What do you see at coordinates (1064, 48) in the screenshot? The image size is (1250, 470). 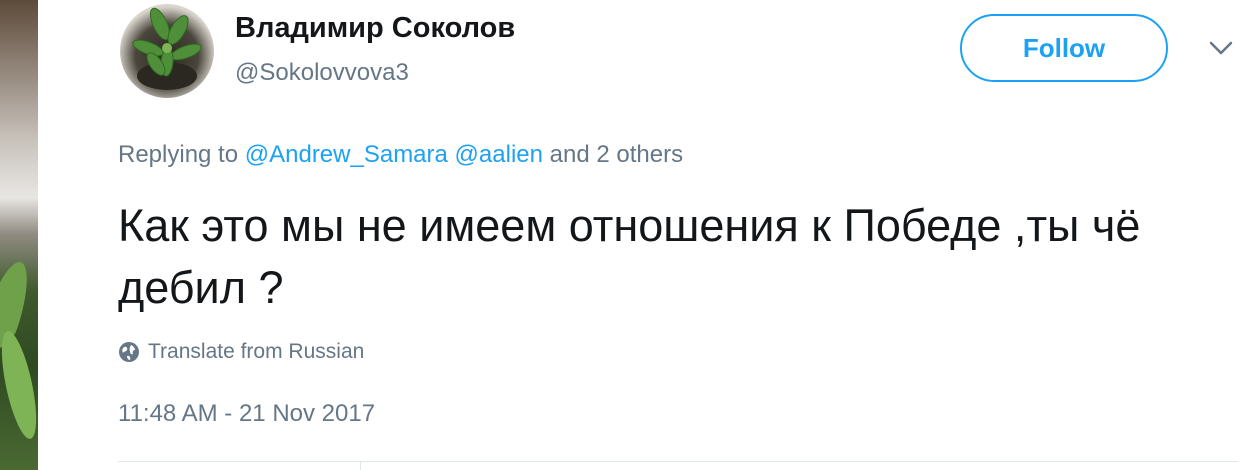 I see `follow-button: Follow` at bounding box center [1064, 48].